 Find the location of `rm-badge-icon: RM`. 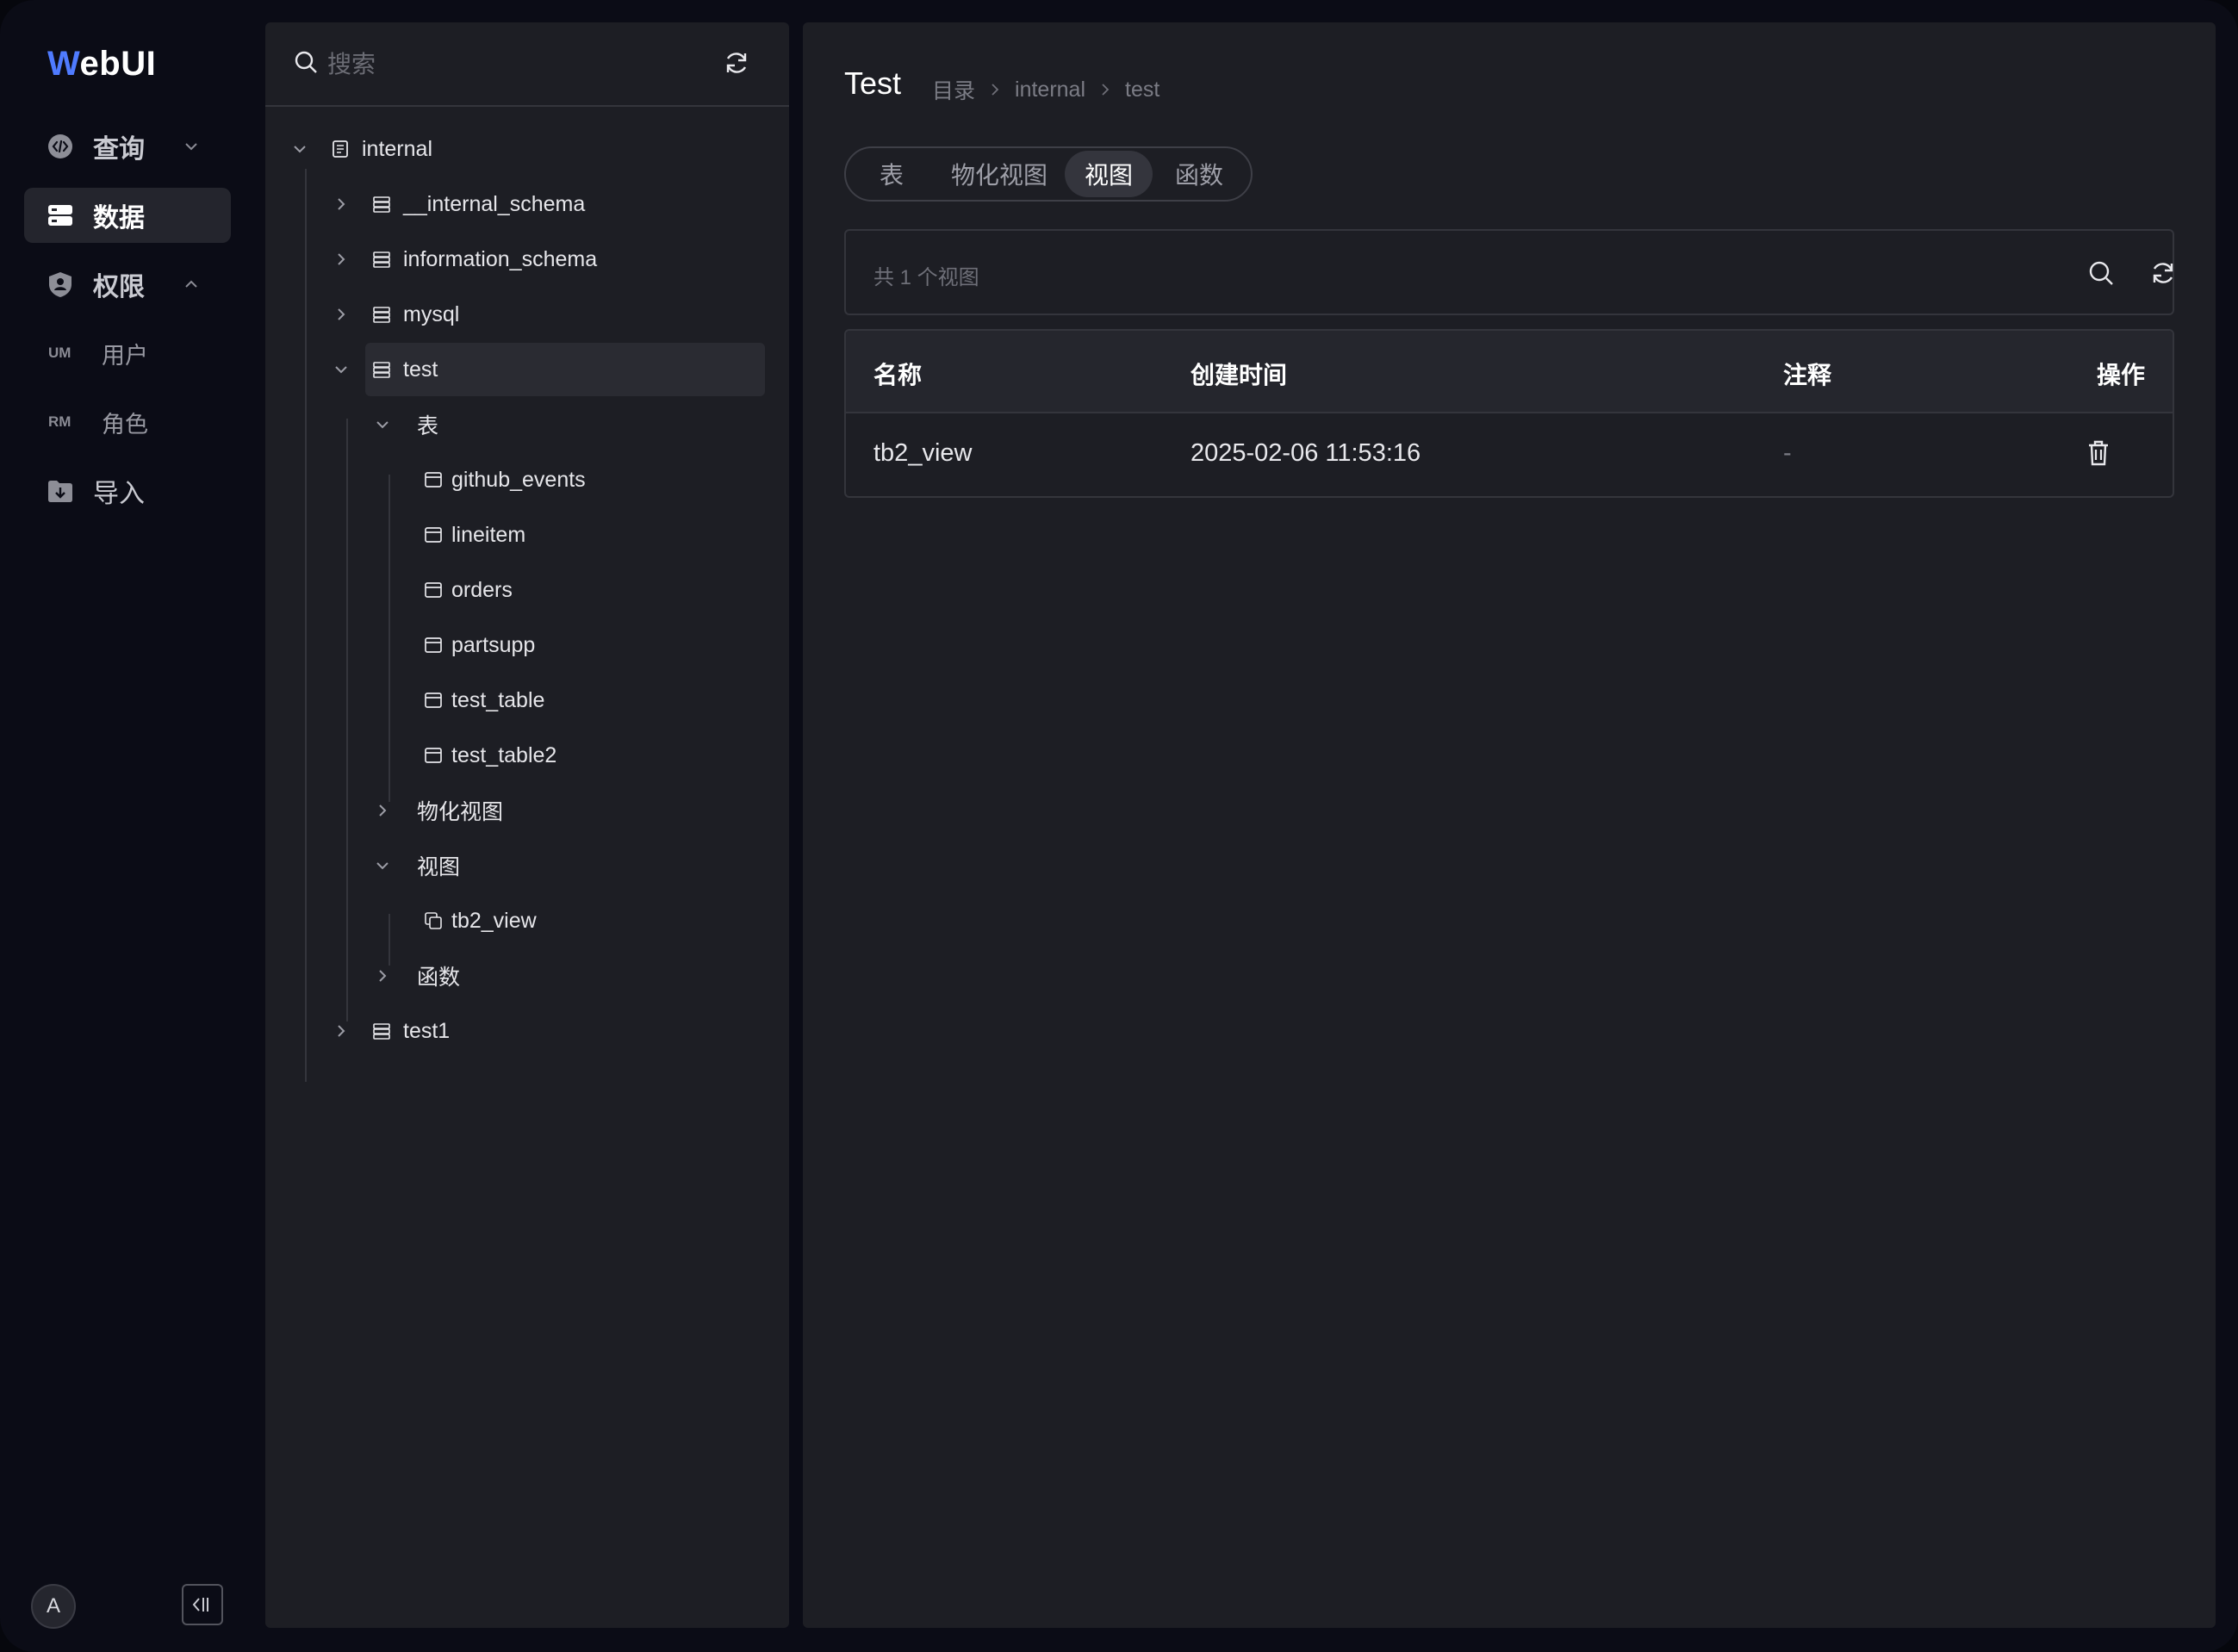

rm-badge-icon: RM is located at coordinates (59, 421).